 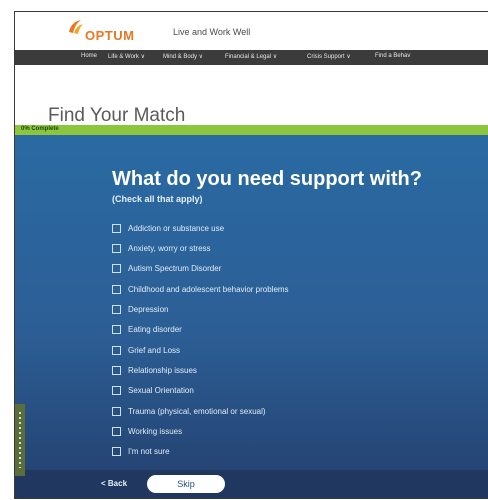 I want to click on option-addiction: Addiction or substance use, so click(x=168, y=228).